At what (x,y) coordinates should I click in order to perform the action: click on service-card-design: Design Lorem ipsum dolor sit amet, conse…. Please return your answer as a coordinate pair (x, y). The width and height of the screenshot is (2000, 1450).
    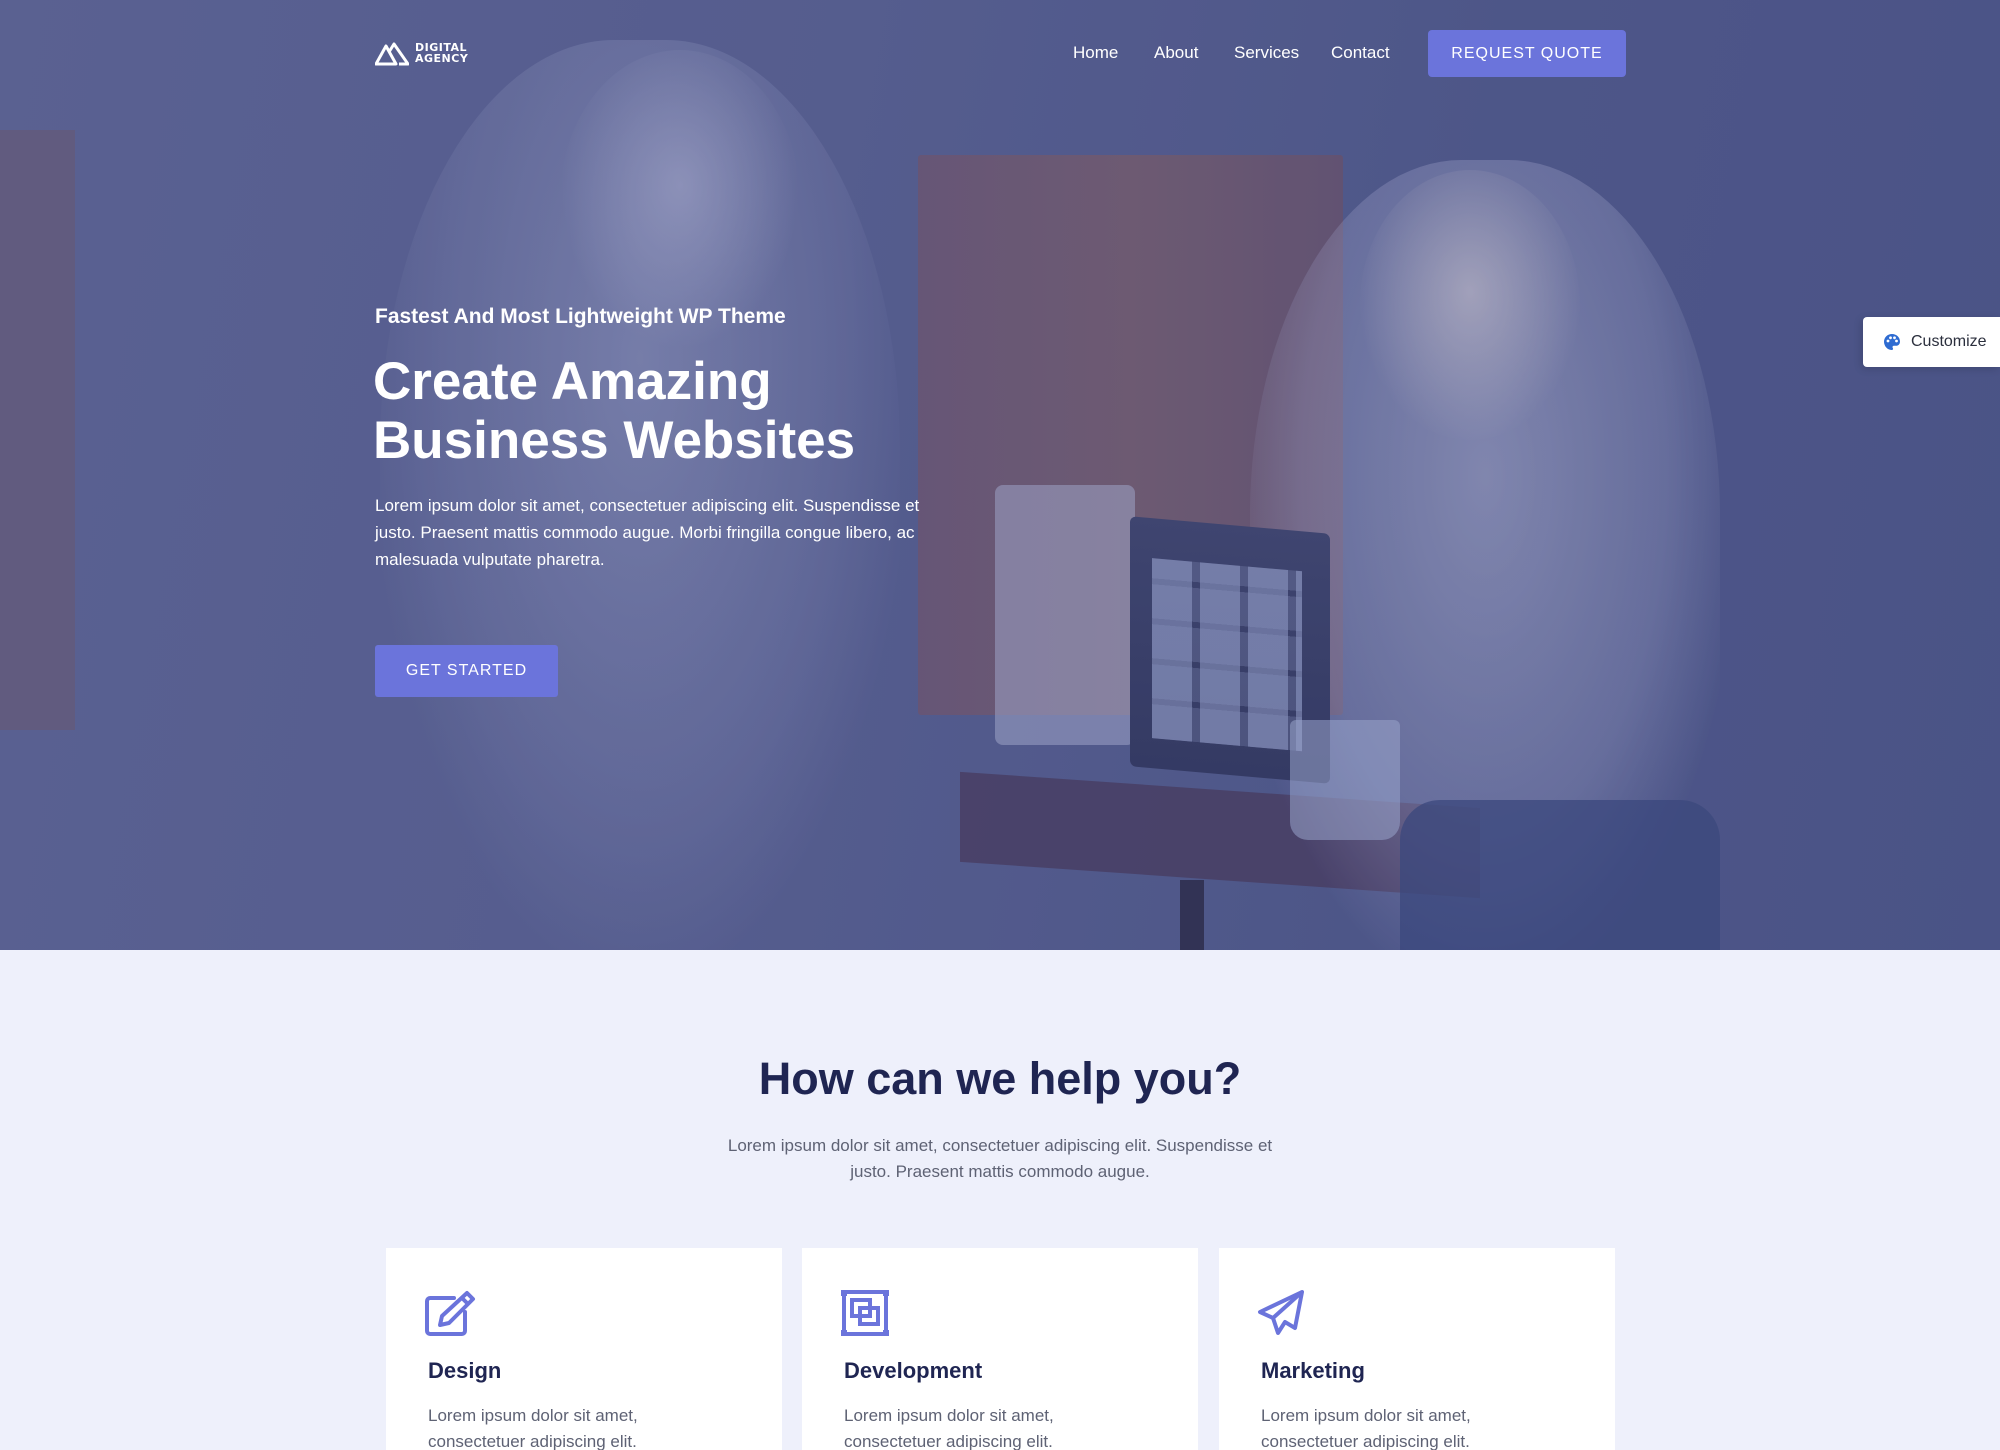
    Looking at the image, I should click on (584, 1349).